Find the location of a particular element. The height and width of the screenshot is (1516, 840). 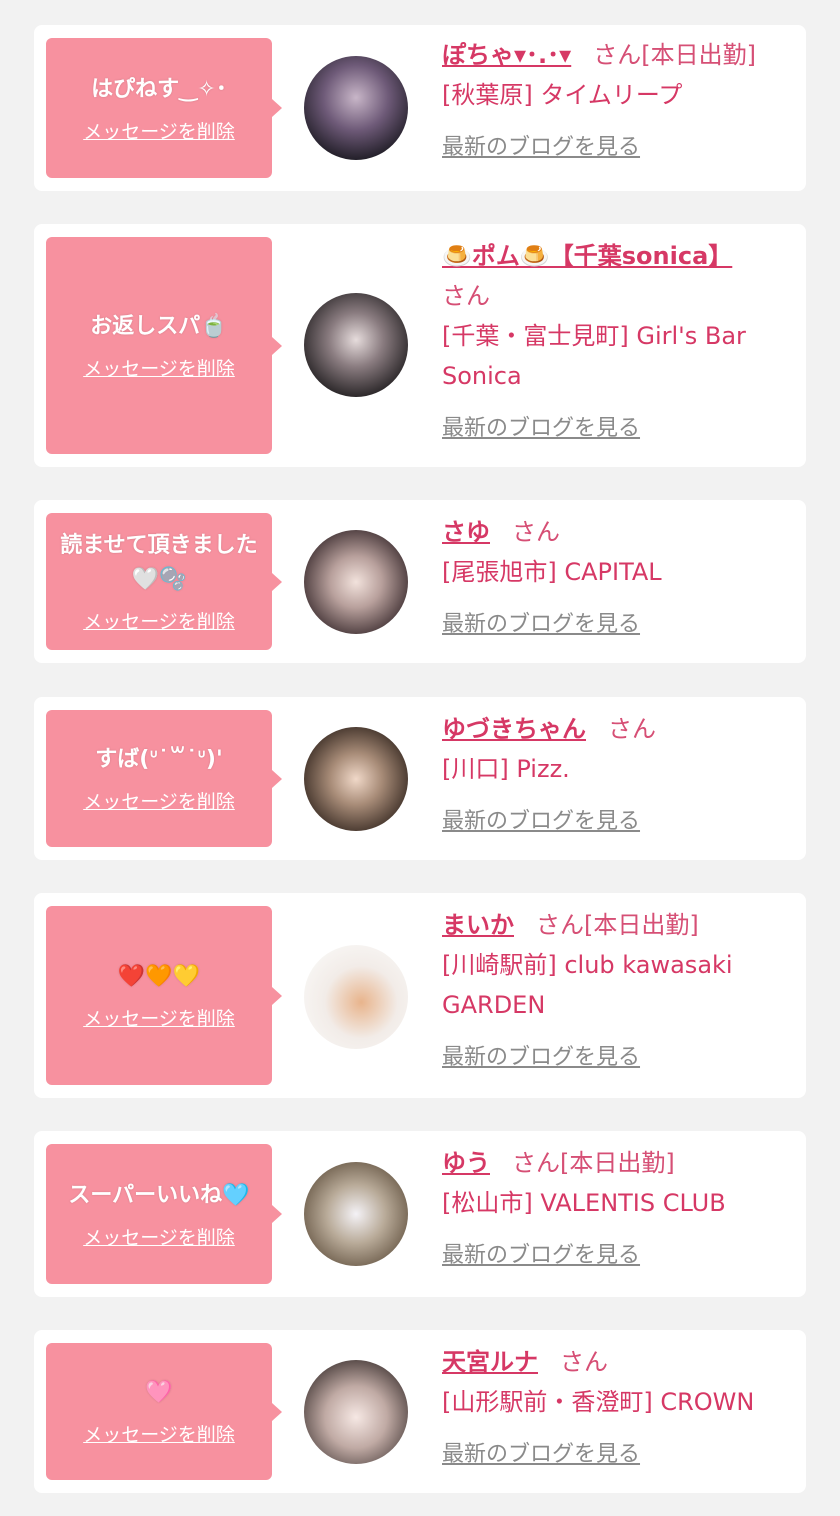

message-text: すば(ᐡ˙꒳˙ᐡ)' is located at coordinates (159, 759).